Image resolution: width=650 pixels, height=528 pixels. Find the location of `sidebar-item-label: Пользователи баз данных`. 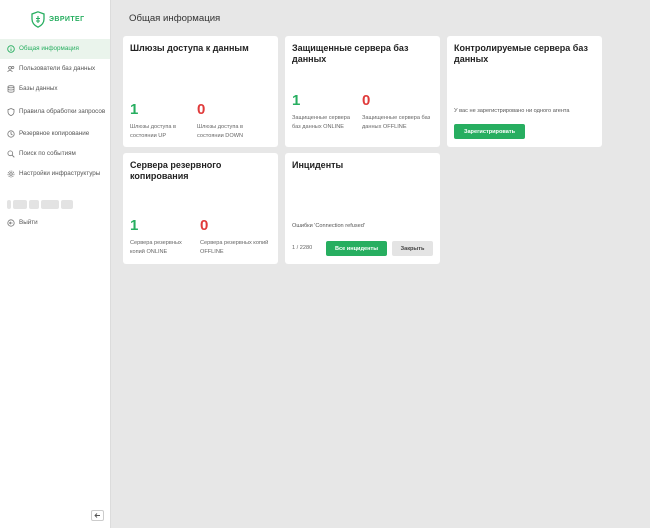

sidebar-item-label: Пользователи баз данных is located at coordinates (57, 69).